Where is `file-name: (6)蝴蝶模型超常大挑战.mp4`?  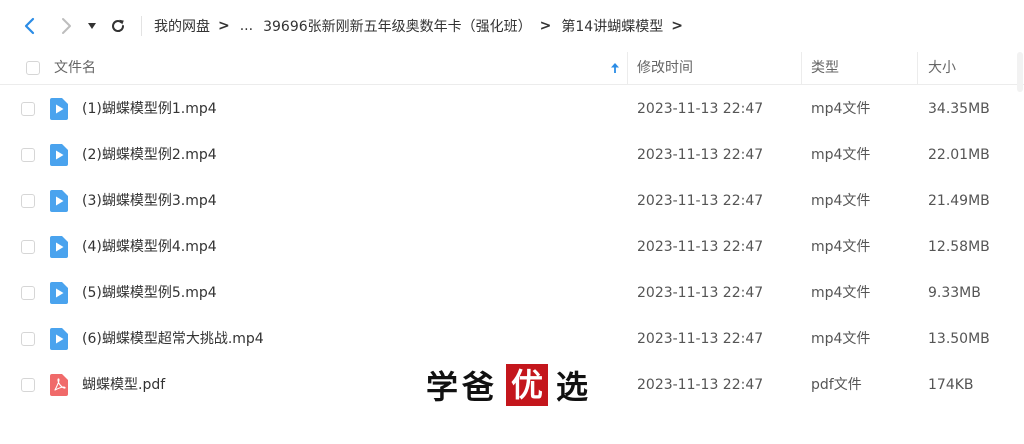
file-name: (6)蝴蝶模型超常大挑战.mp4 is located at coordinates (173, 339).